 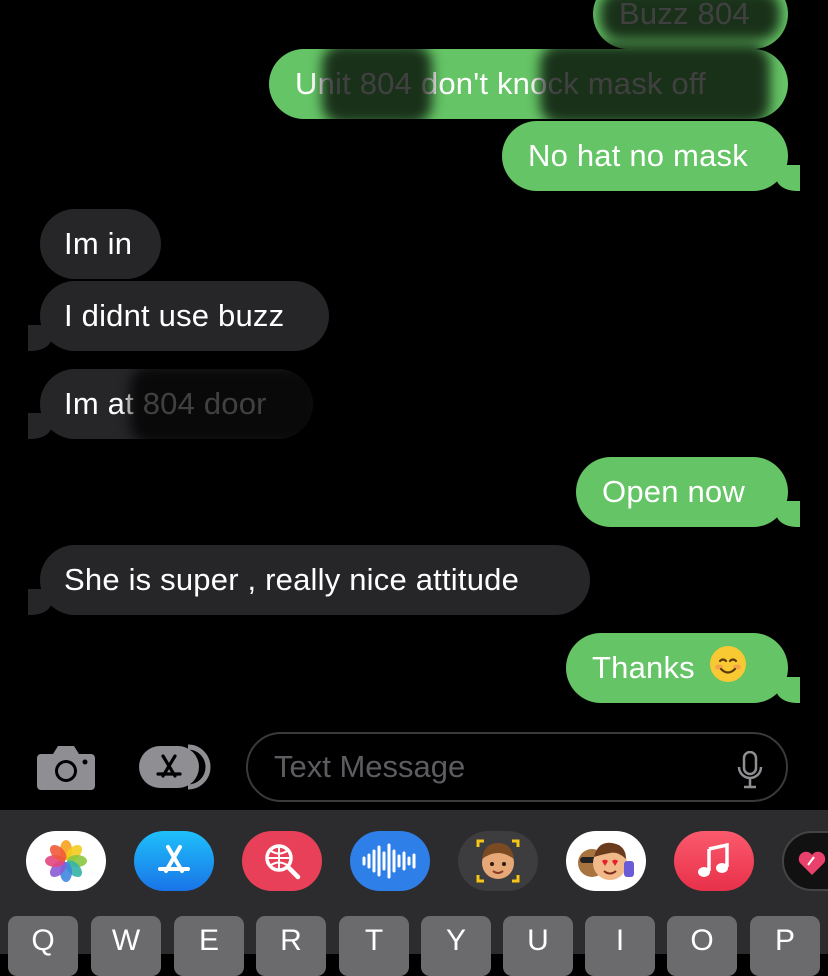 What do you see at coordinates (538, 946) in the screenshot?
I see `key-u: U` at bounding box center [538, 946].